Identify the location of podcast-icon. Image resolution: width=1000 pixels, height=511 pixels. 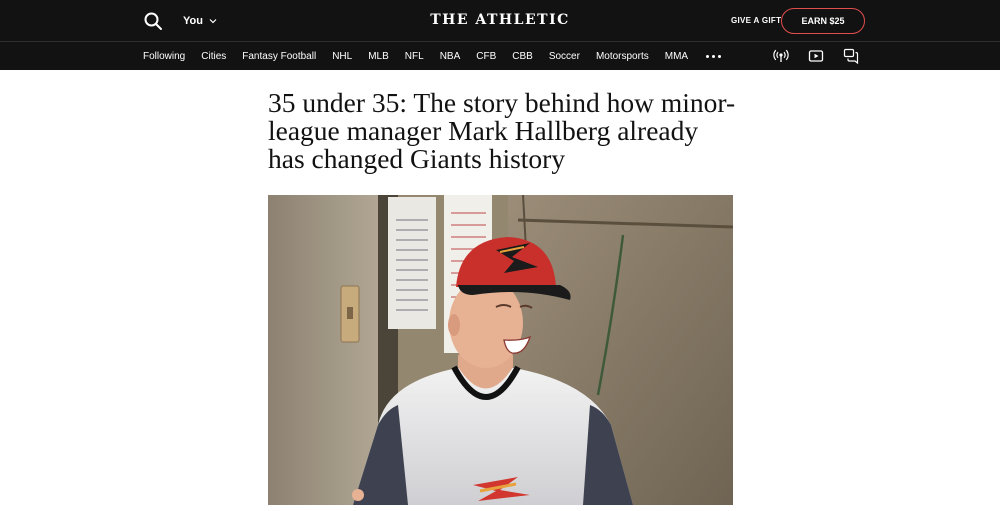
(781, 55).